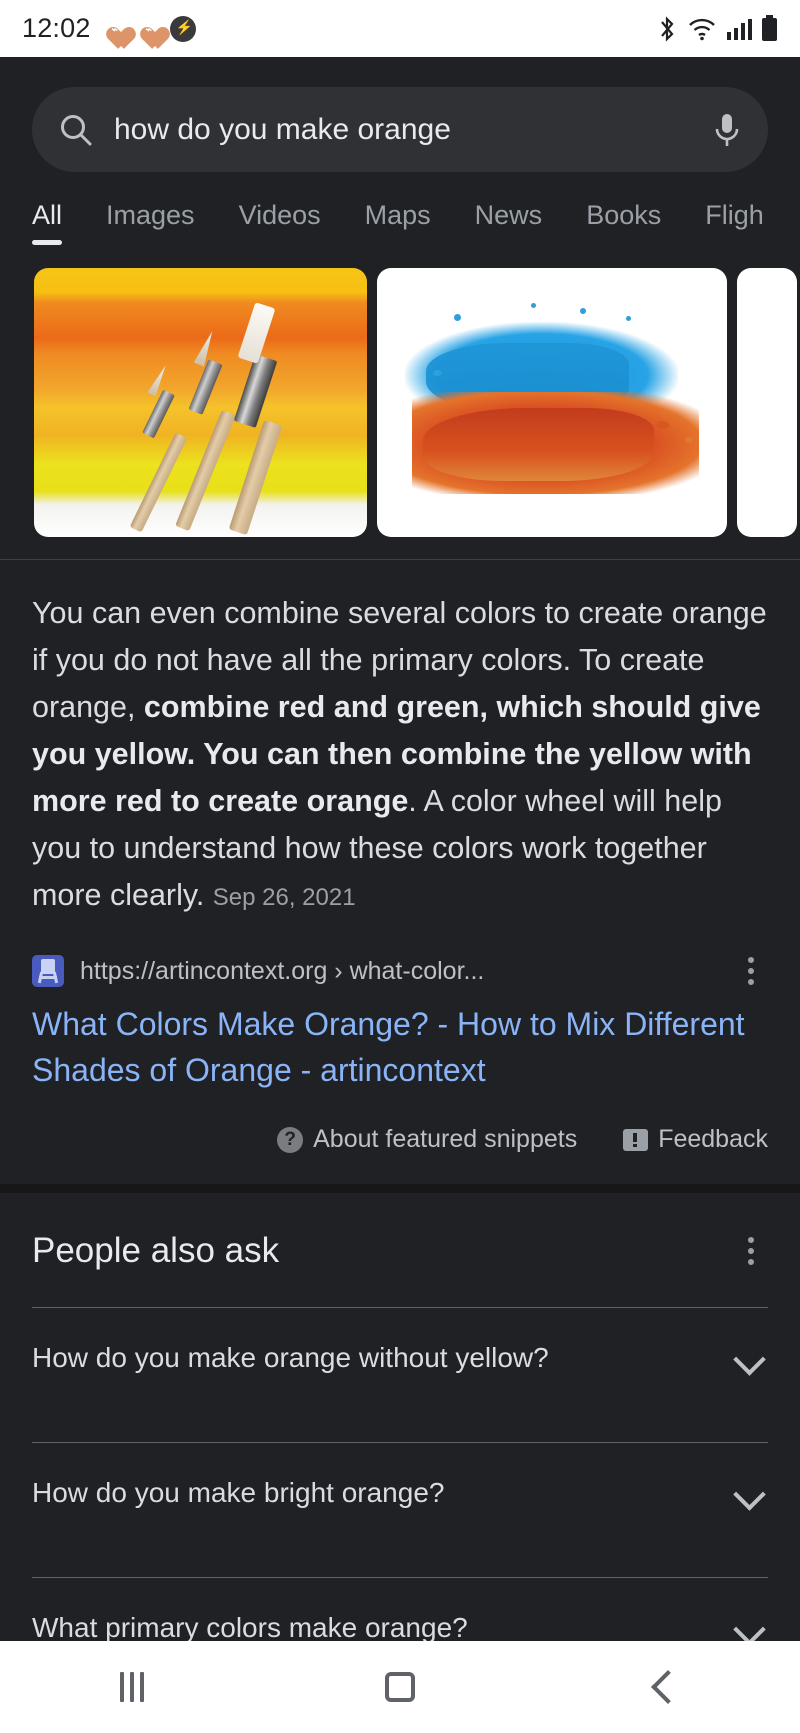 The image size is (800, 1733). What do you see at coordinates (250, 1627) in the screenshot?
I see `people-also-ask-question: What primary colors make orange?` at bounding box center [250, 1627].